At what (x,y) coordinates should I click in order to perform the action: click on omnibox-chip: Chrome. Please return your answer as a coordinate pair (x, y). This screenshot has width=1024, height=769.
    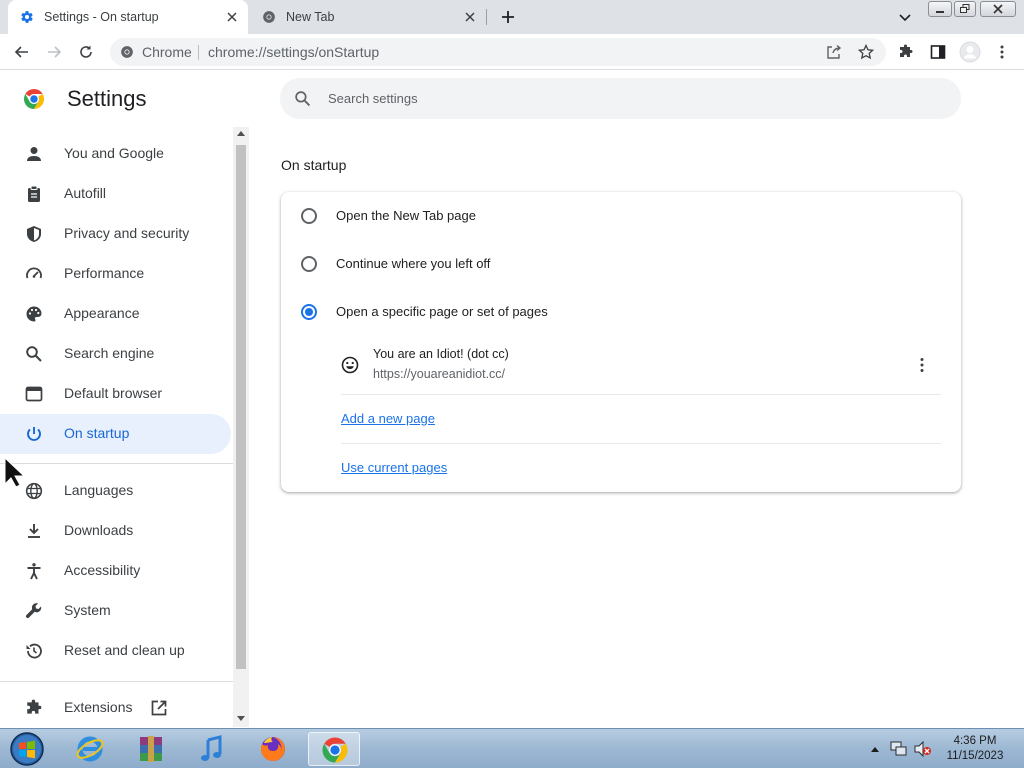
    Looking at the image, I should click on (167, 52).